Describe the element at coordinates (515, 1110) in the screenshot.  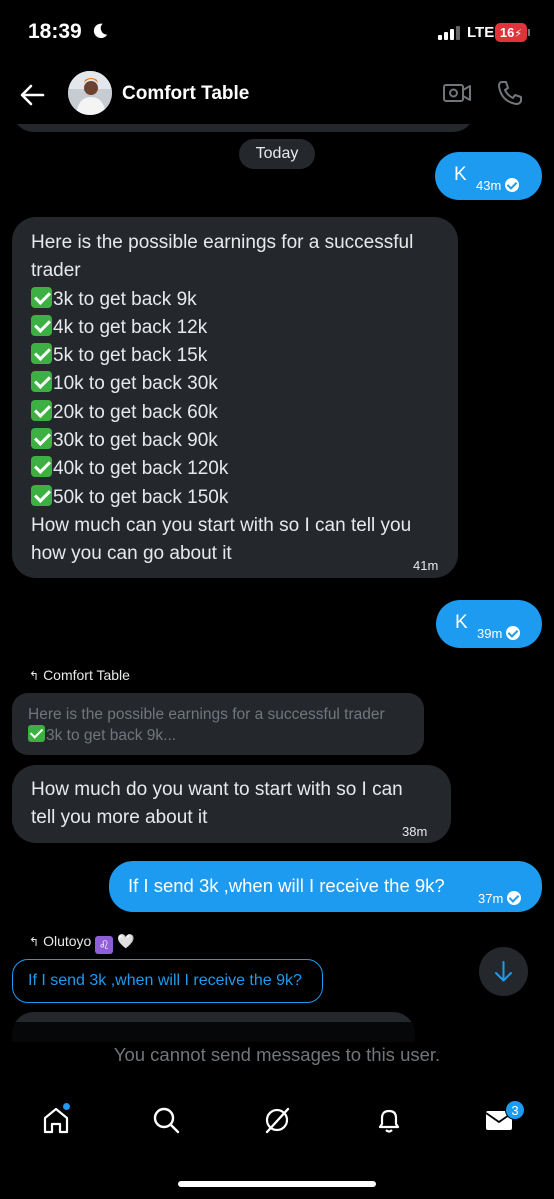
I see `messages-unread-badge: 3` at that location.